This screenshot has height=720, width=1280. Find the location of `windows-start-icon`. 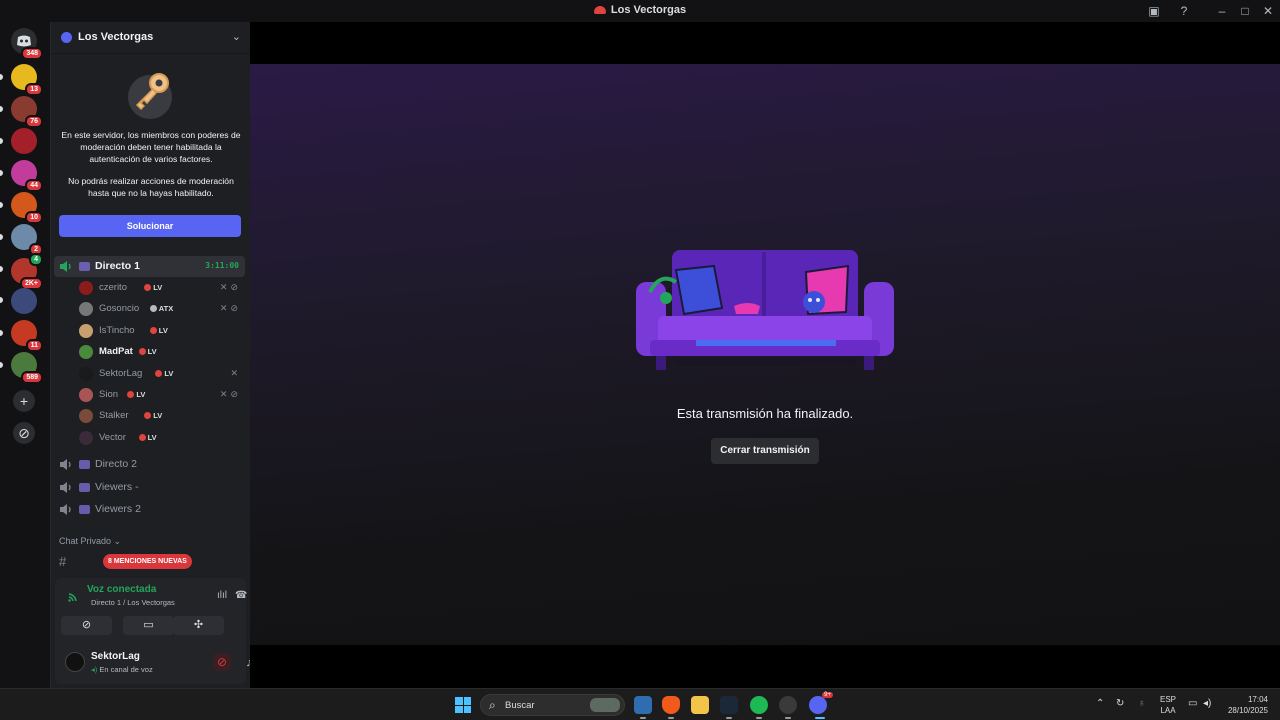

windows-start-icon is located at coordinates (463, 705).